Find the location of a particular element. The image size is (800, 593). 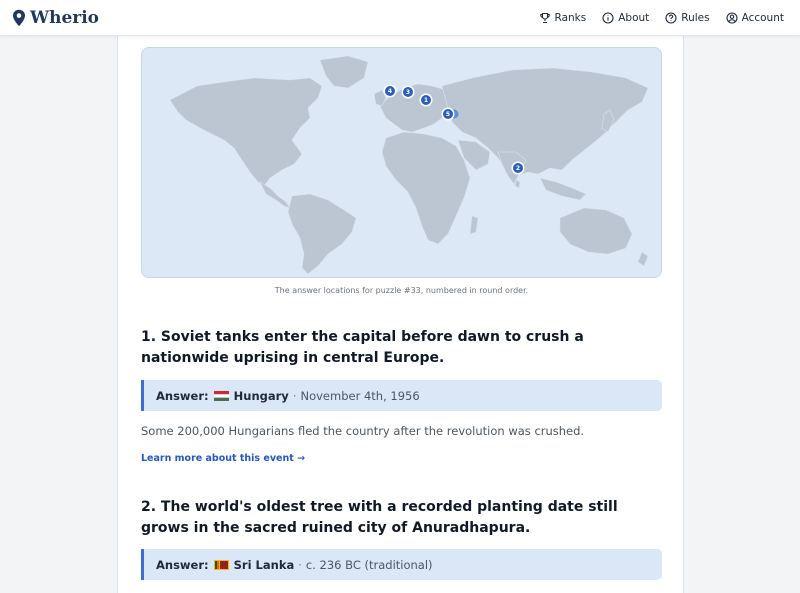

brand-logo-link: Wherio is located at coordinates (55, 18).